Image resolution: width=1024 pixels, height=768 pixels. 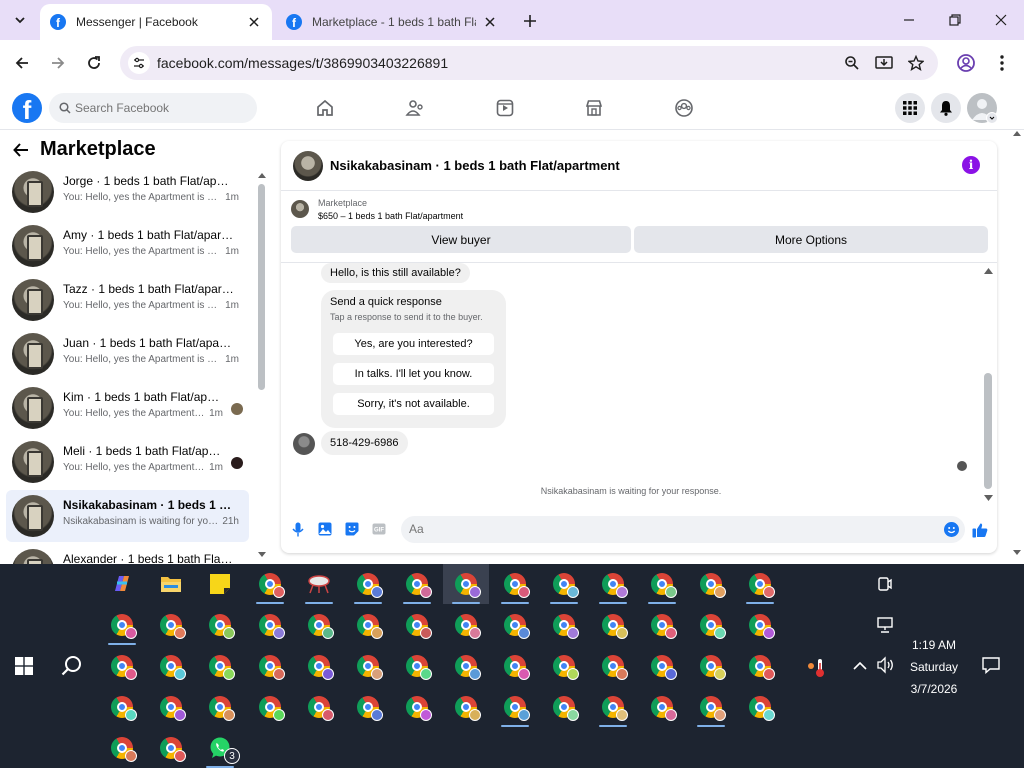 I want to click on profile-button, so click(x=966, y=63).